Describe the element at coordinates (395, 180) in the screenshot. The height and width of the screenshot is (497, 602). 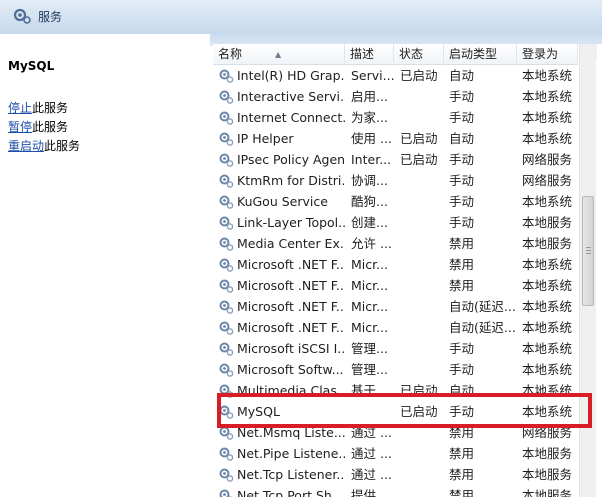
I see `table-row: KtmRm for Distri... 协调... 手动 网络服务` at that location.